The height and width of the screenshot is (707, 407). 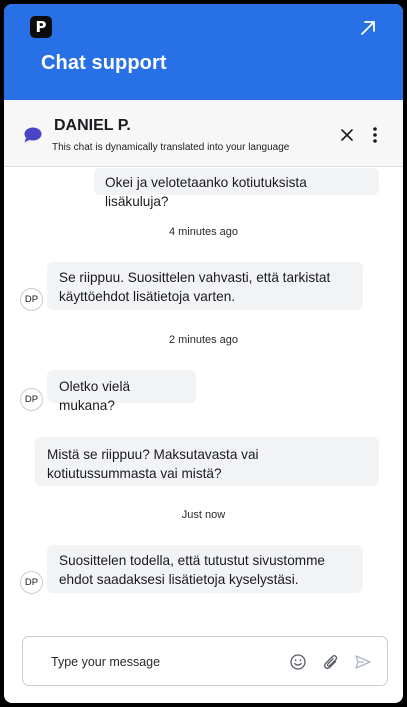 I want to click on agent-name: DANIEL P., so click(x=92, y=125).